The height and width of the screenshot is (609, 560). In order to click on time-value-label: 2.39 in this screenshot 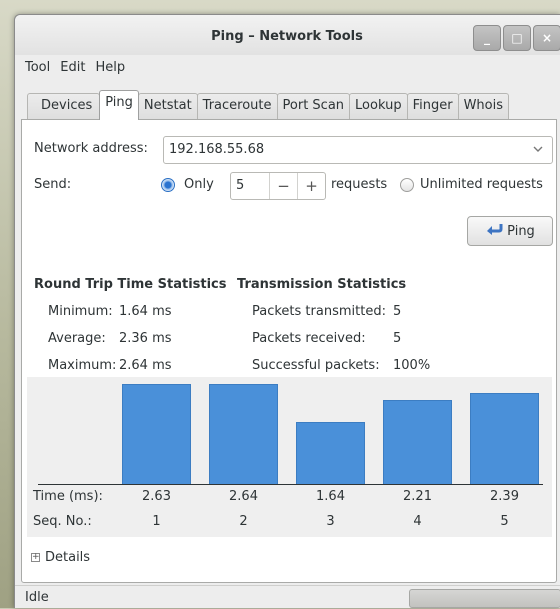, I will do `click(504, 496)`.